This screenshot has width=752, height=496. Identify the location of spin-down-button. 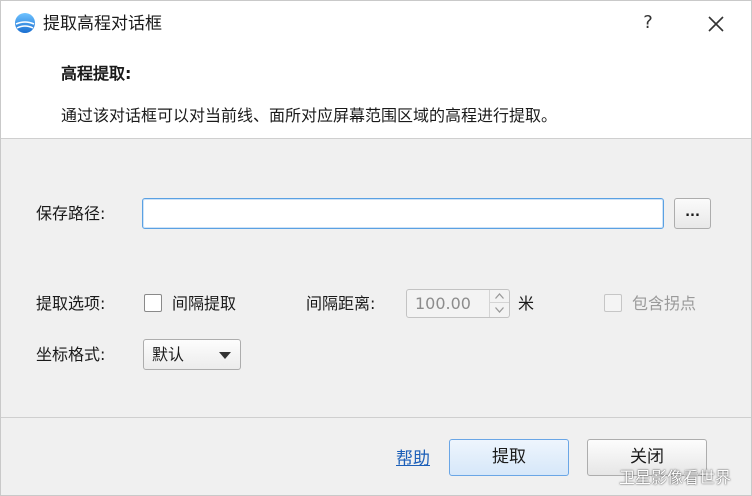
(499, 309).